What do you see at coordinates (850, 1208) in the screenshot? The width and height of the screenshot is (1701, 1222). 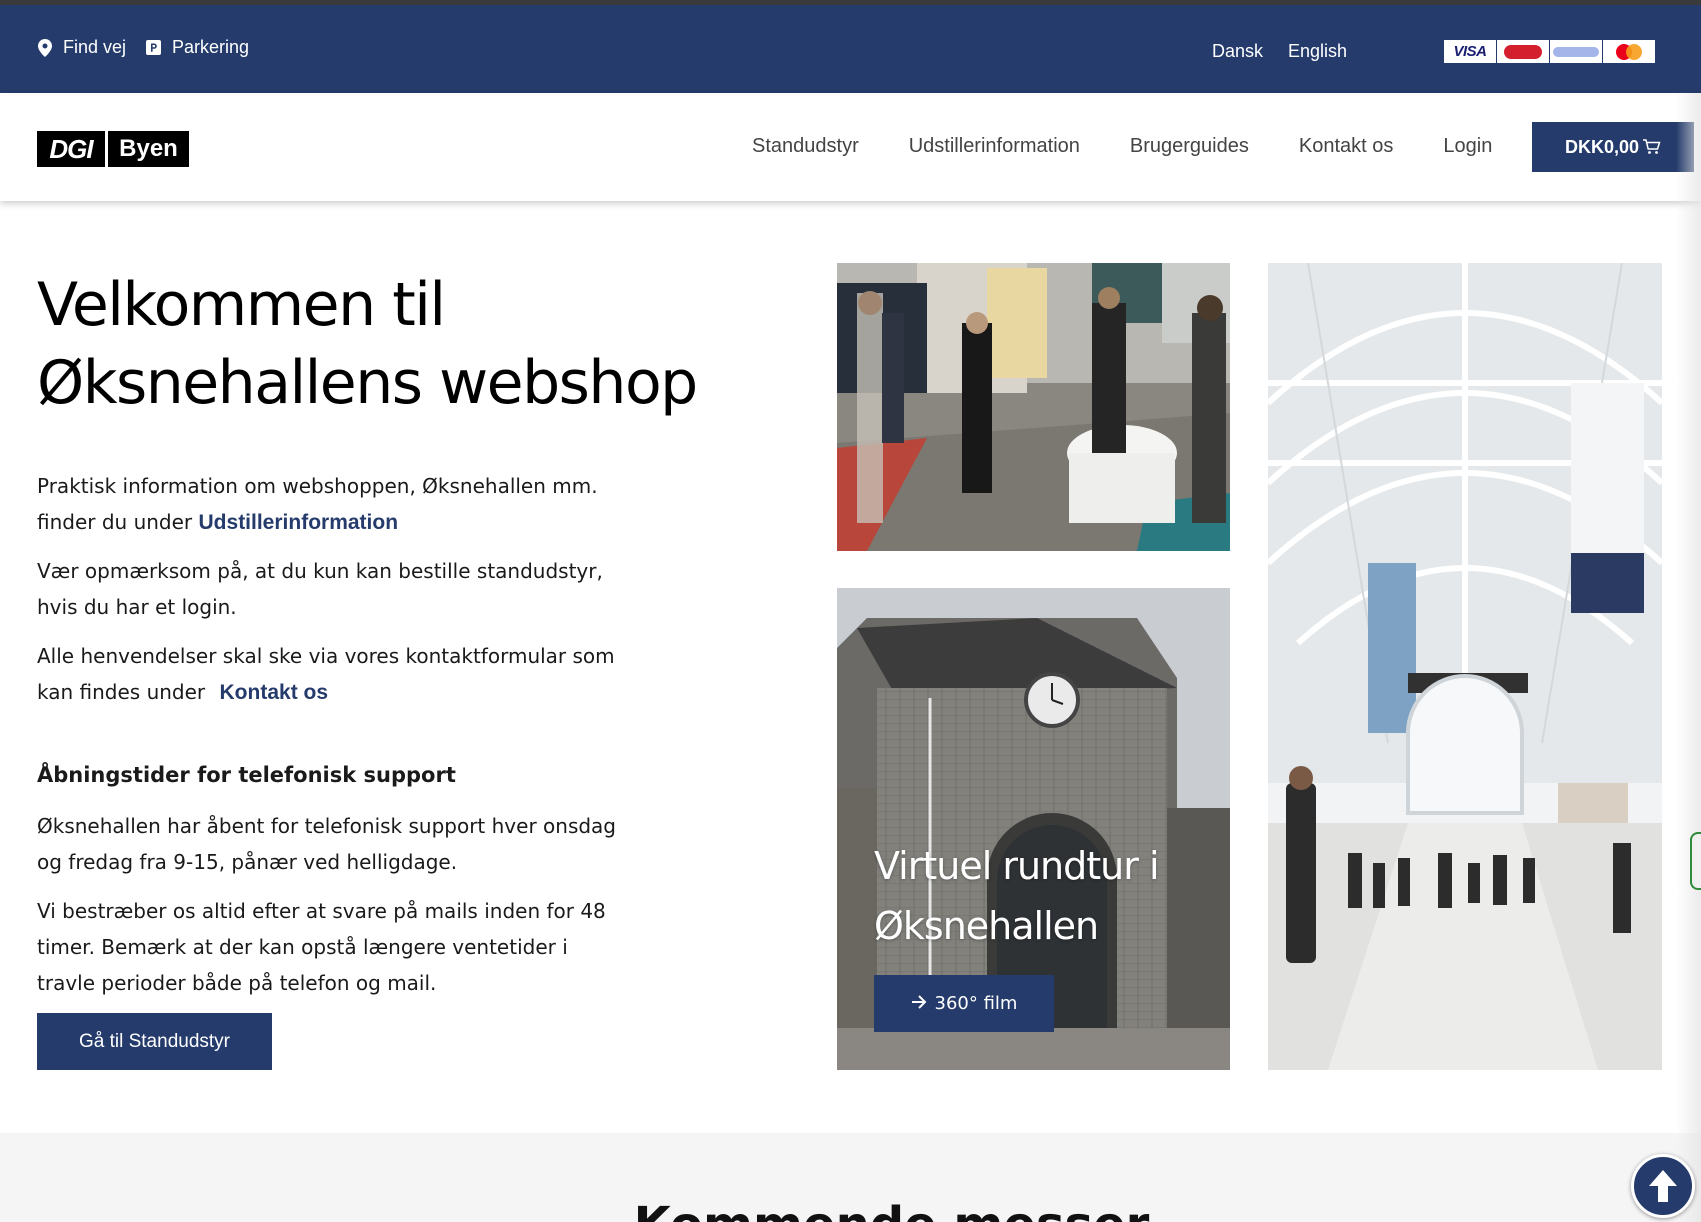 I see `upcoming-fairs-title: Kommende messer` at bounding box center [850, 1208].